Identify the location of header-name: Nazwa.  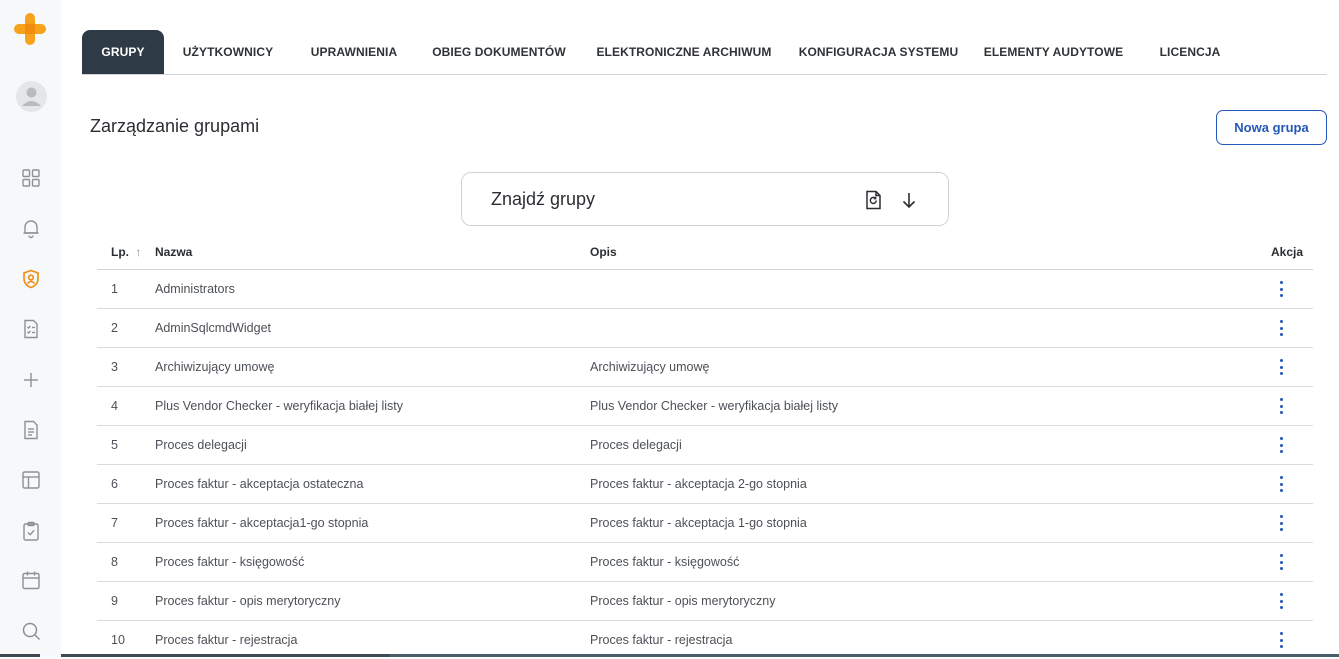
(173, 252).